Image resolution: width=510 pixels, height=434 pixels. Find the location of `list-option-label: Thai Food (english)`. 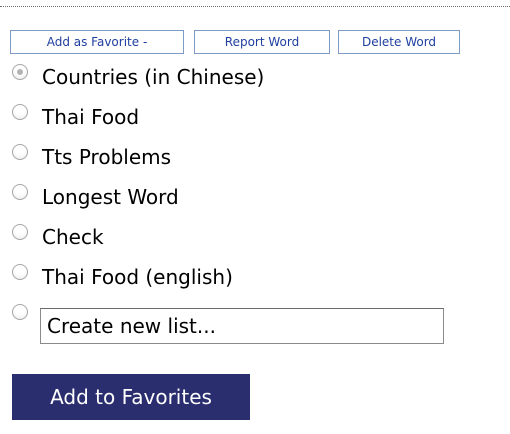

list-option-label: Thai Food (english) is located at coordinates (137, 277).